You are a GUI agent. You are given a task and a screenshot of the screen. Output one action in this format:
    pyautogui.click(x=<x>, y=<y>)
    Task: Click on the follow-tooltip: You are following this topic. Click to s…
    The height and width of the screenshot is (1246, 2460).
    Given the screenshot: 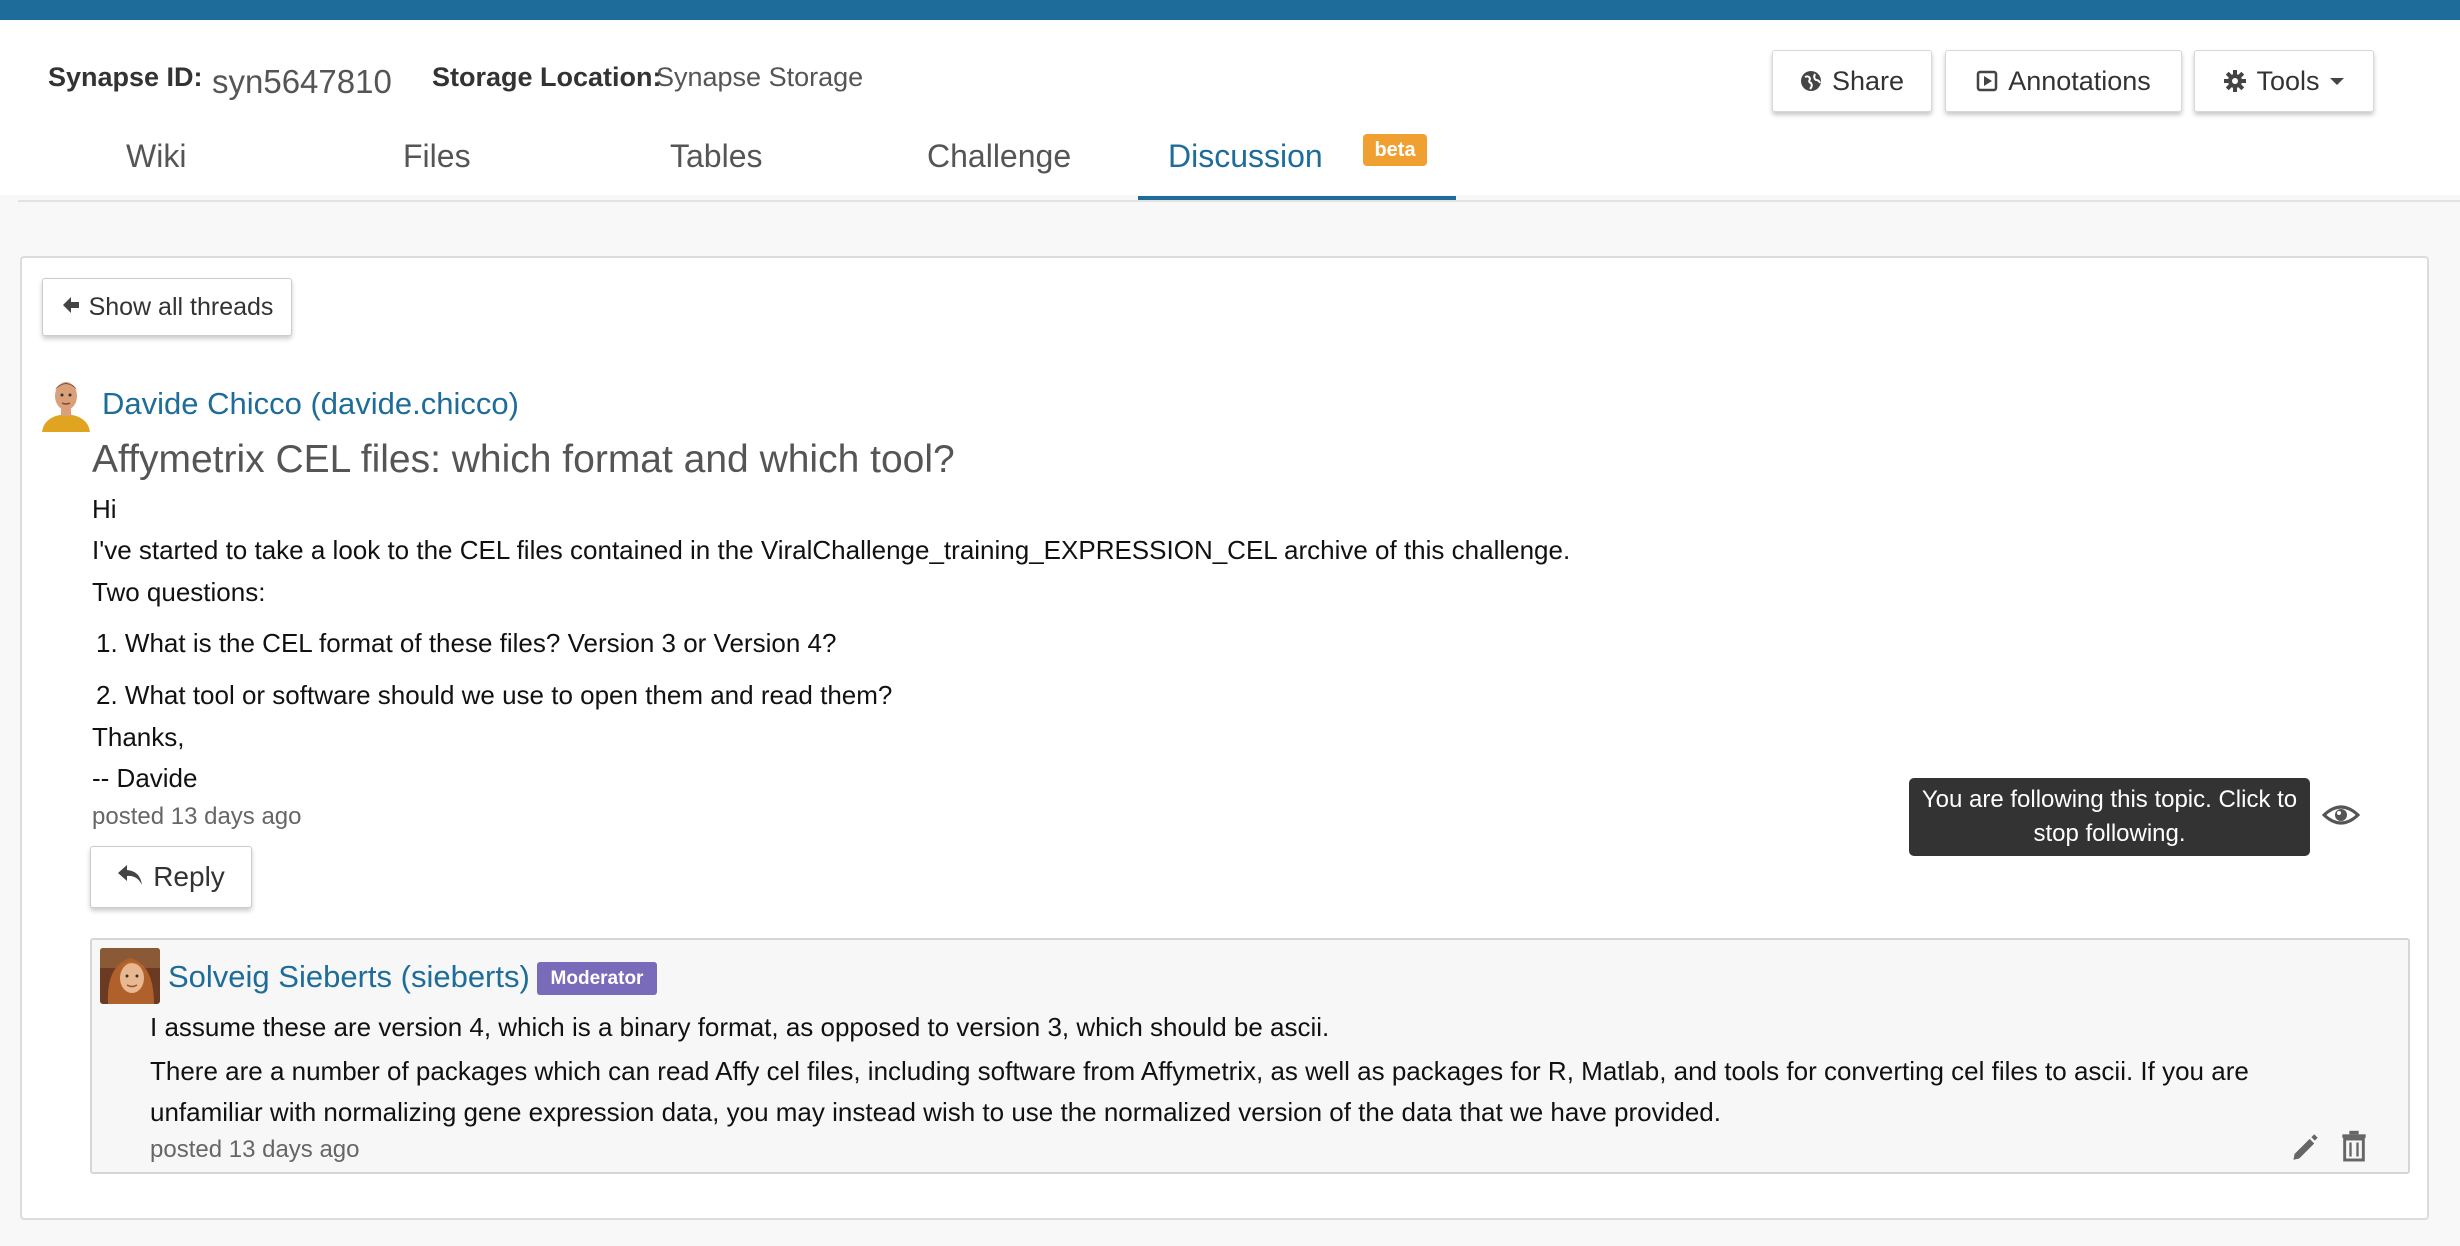 What is the action you would take?
    pyautogui.click(x=2109, y=817)
    